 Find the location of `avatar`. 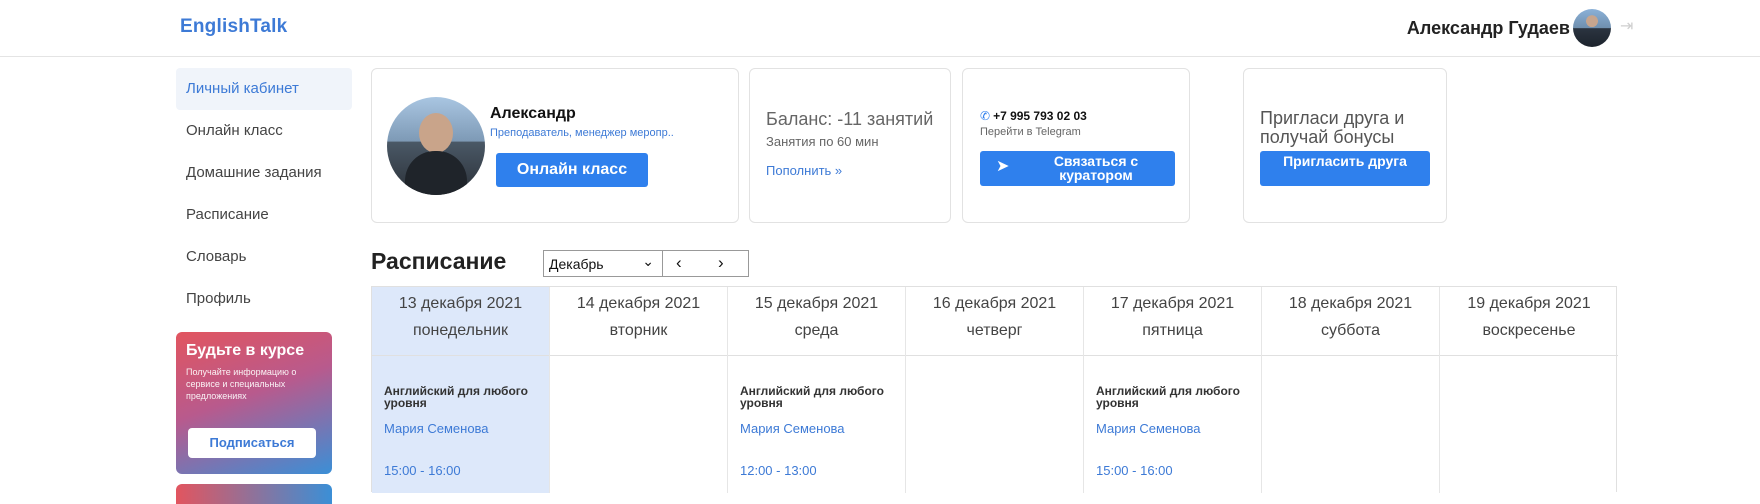

avatar is located at coordinates (1592, 28).